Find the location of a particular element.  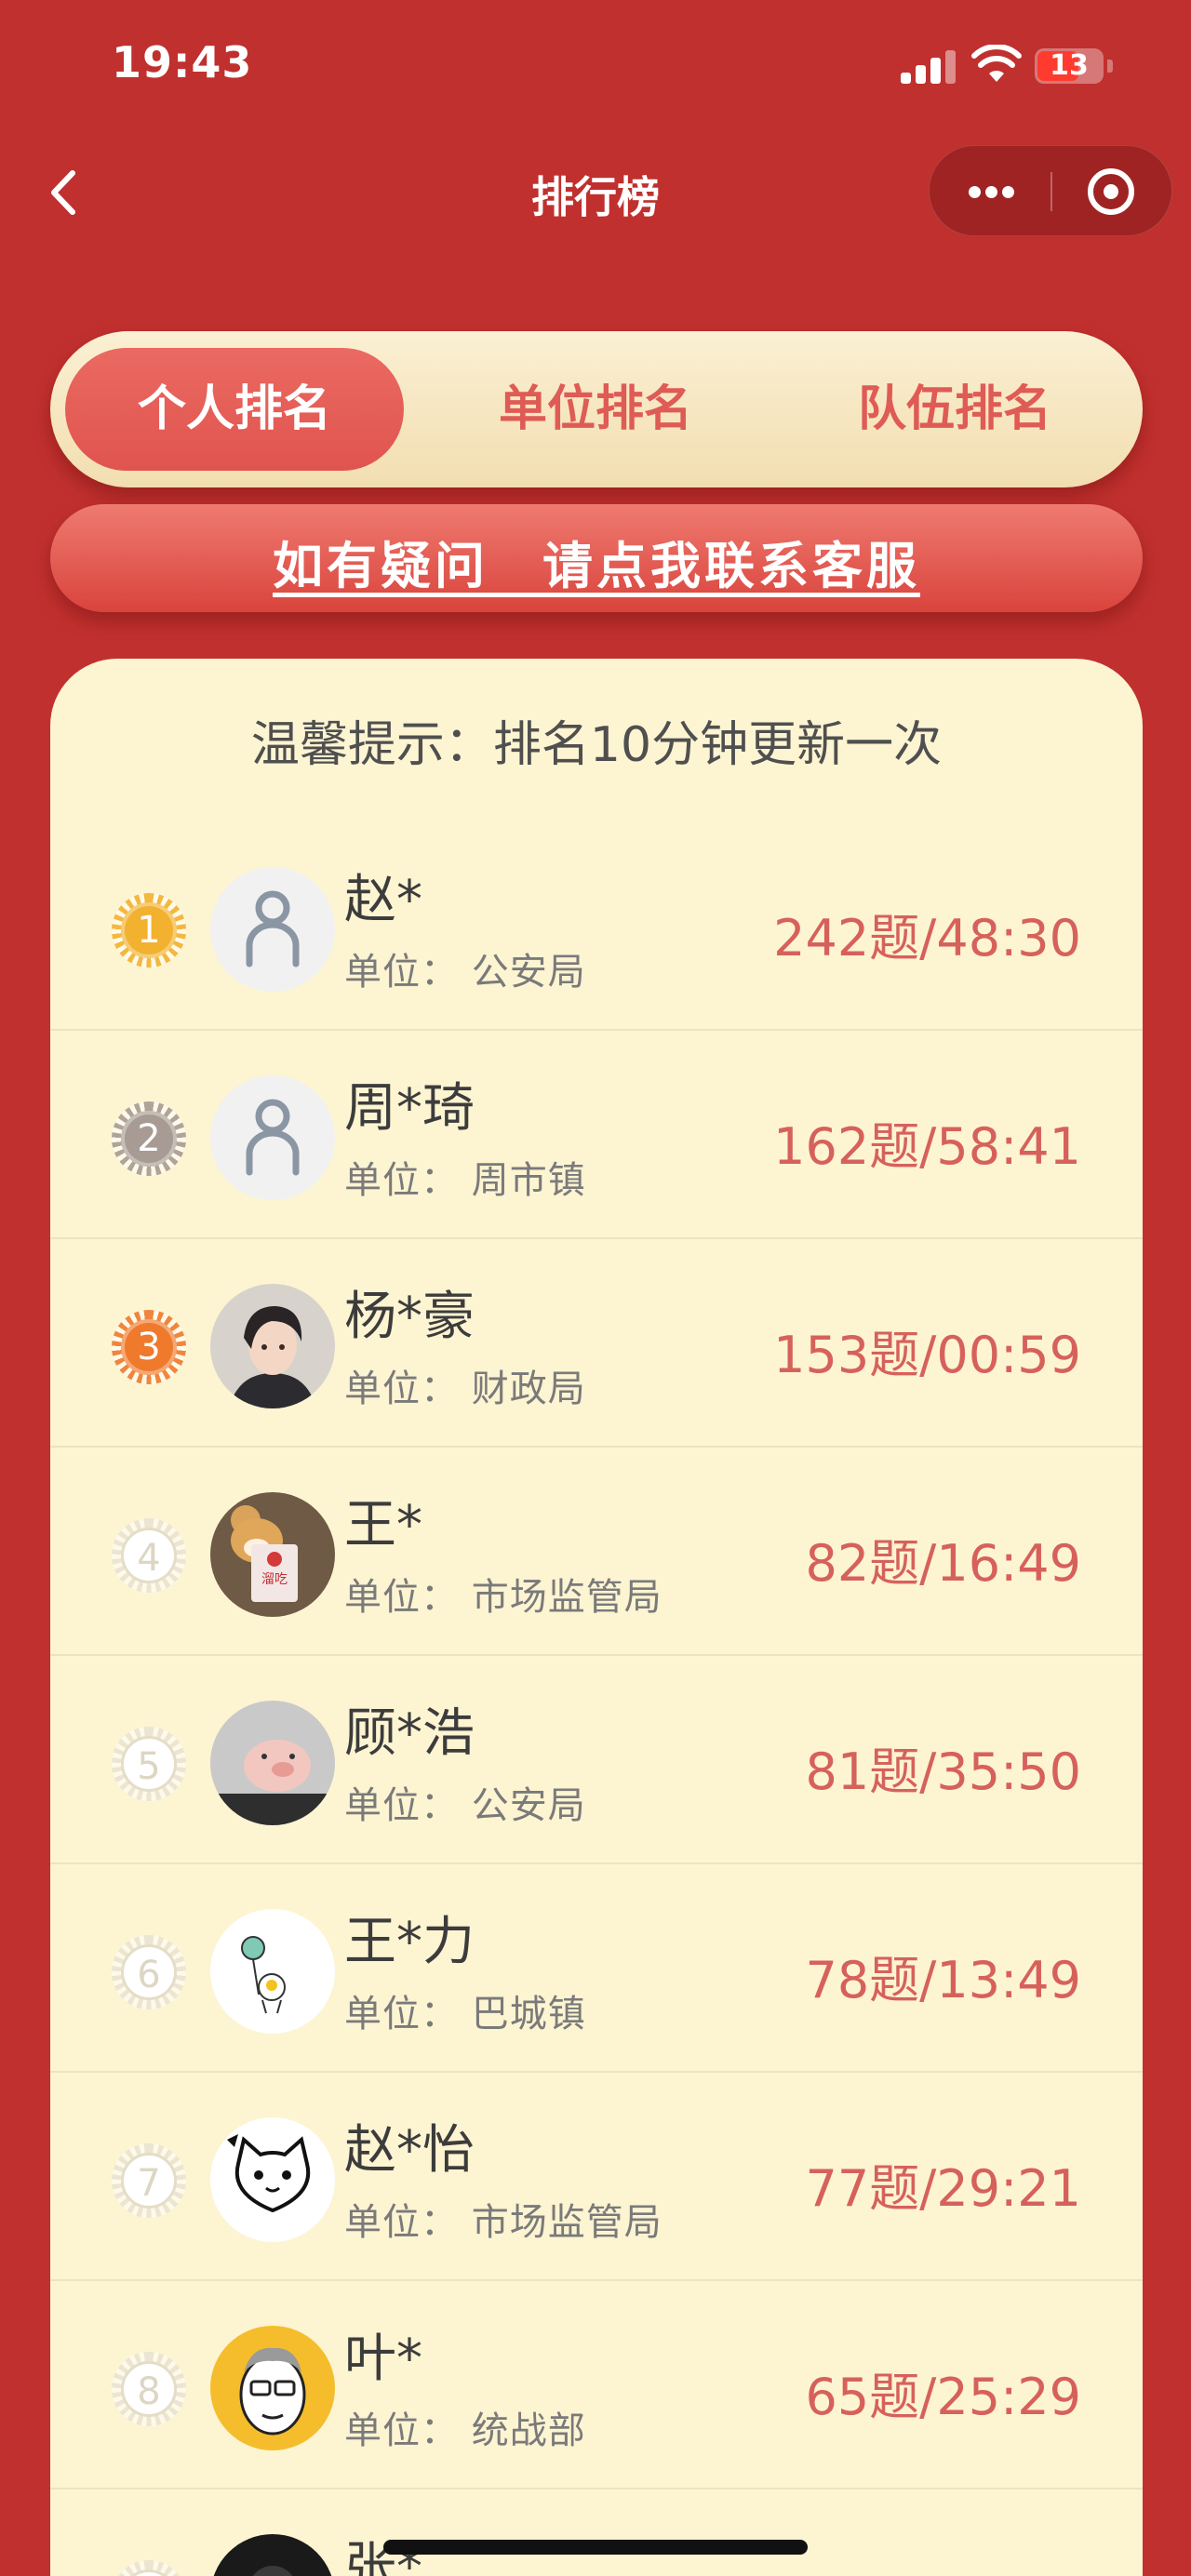

participant-unit: 单位： 巴城镇 is located at coordinates (465, 2014).